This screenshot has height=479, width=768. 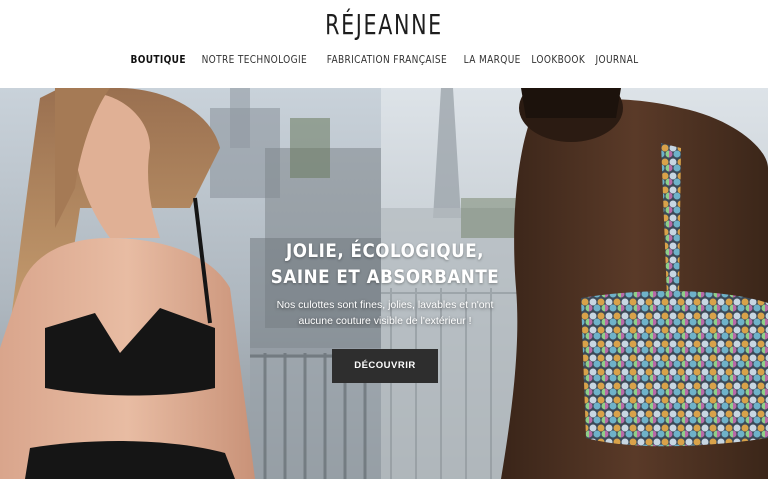 I want to click on hero-title-line-1: JOLIE, ÉCOLOGIQUE,, so click(x=385, y=251).